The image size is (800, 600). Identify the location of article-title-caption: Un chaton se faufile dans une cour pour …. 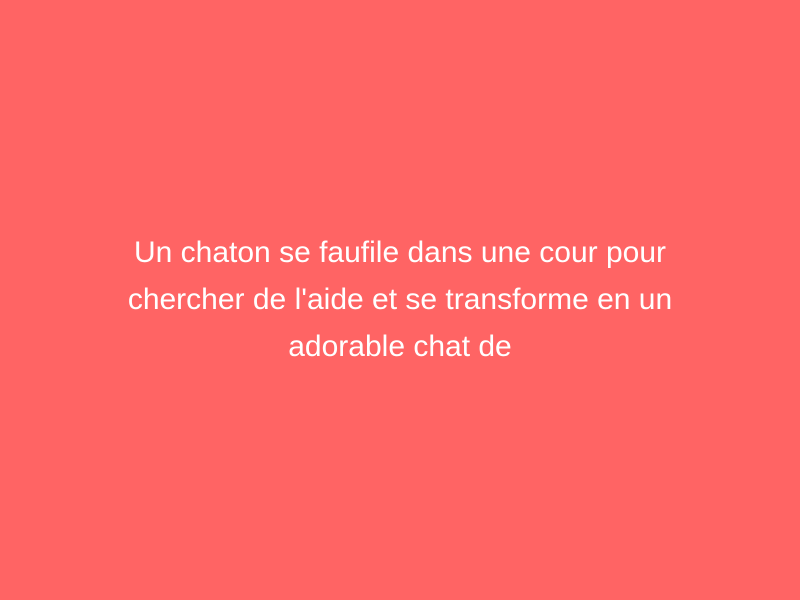
(400, 299).